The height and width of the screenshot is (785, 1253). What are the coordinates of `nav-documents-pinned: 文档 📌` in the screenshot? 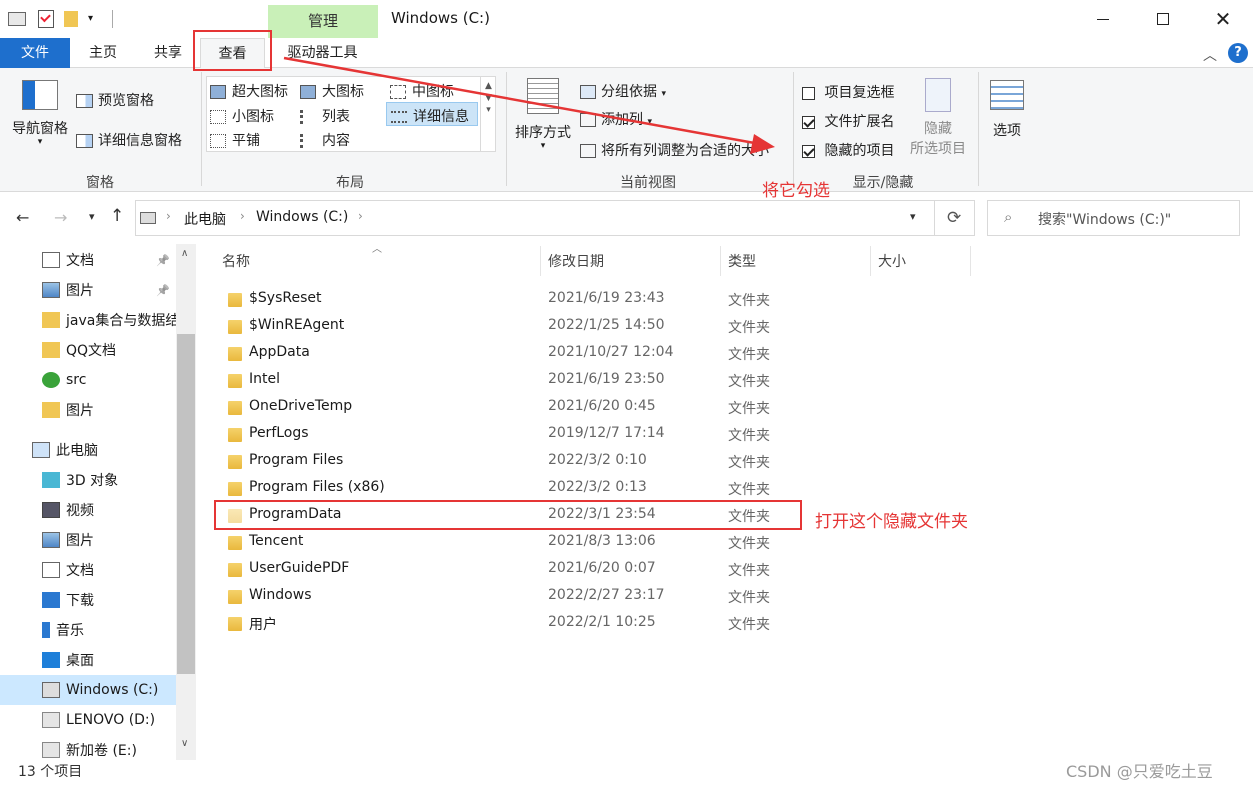 It's located at (88, 260).